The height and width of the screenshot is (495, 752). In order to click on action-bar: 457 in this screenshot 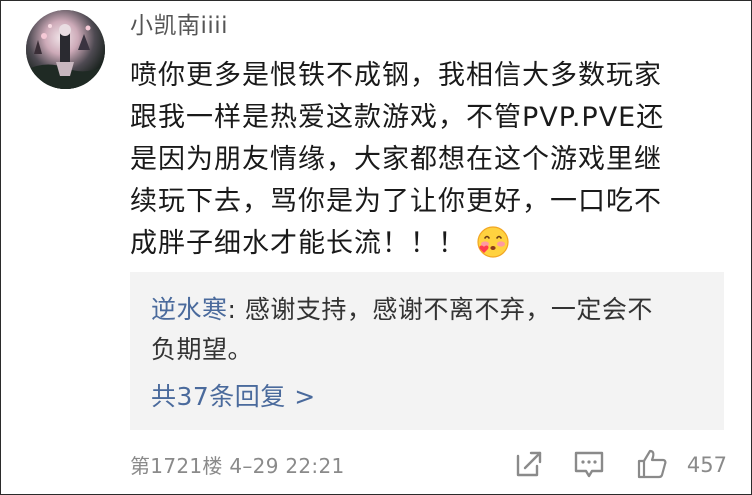, I will do `click(619, 465)`.